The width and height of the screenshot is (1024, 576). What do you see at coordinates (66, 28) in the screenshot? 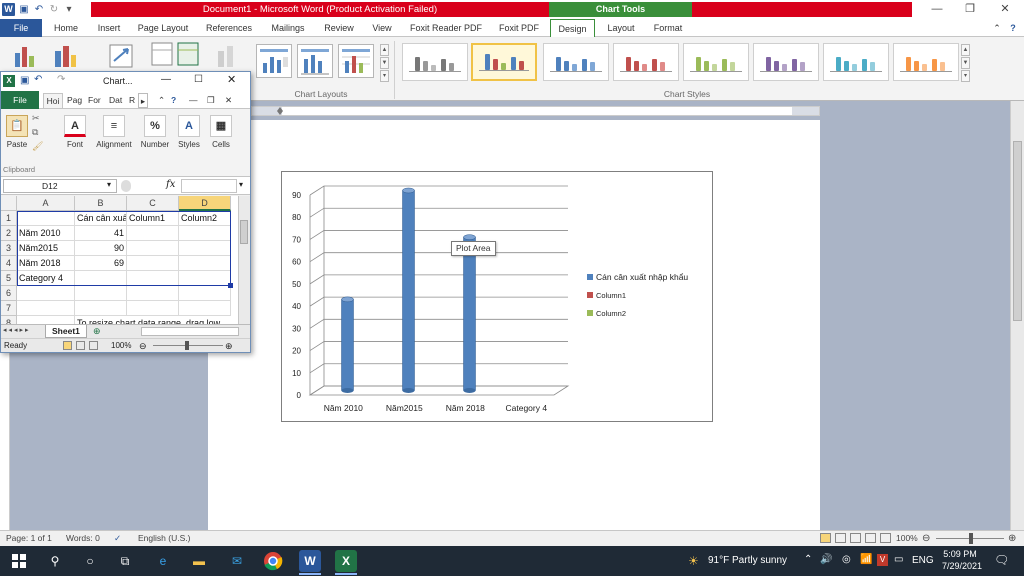
I see `tab-home: Home` at bounding box center [66, 28].